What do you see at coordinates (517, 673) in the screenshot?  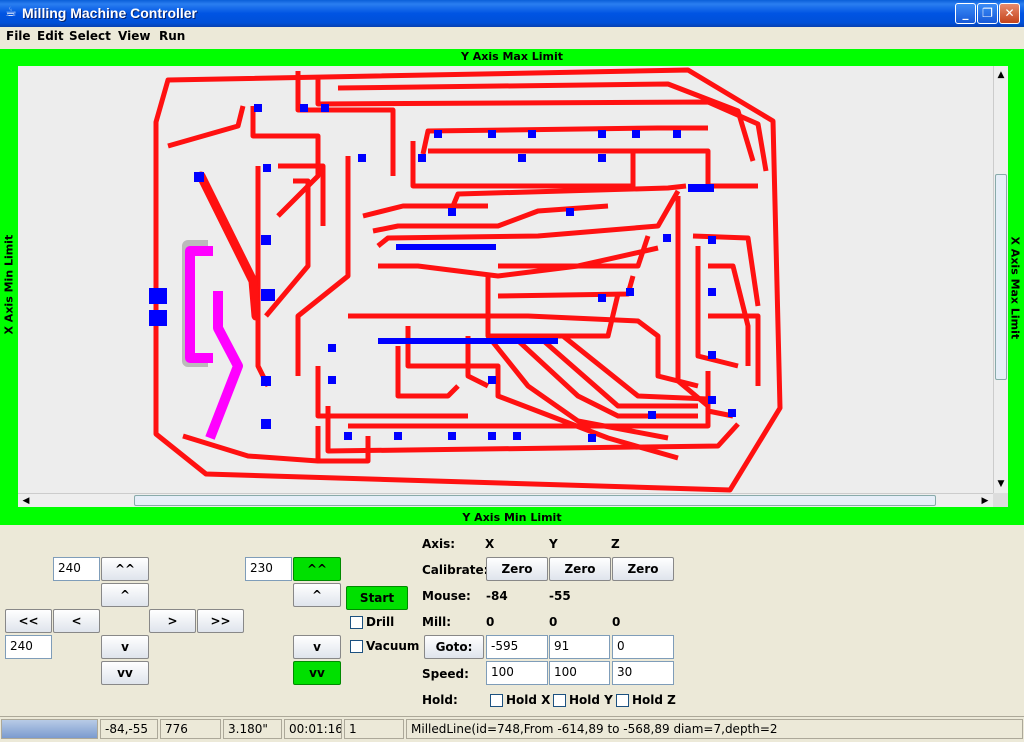 I see `speed-x-field: 100` at bounding box center [517, 673].